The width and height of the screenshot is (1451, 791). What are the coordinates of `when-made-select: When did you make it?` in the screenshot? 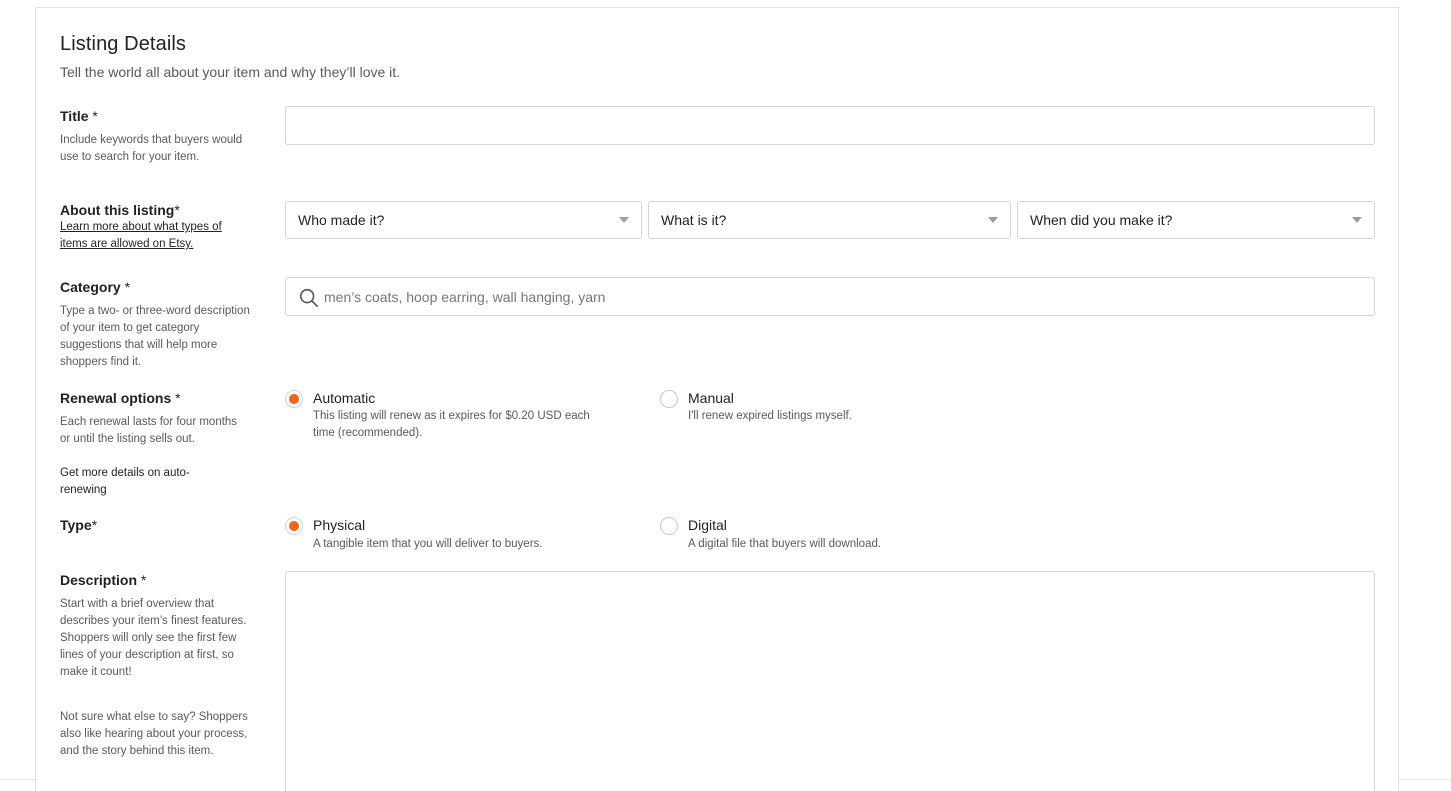 It's located at (1196, 220).